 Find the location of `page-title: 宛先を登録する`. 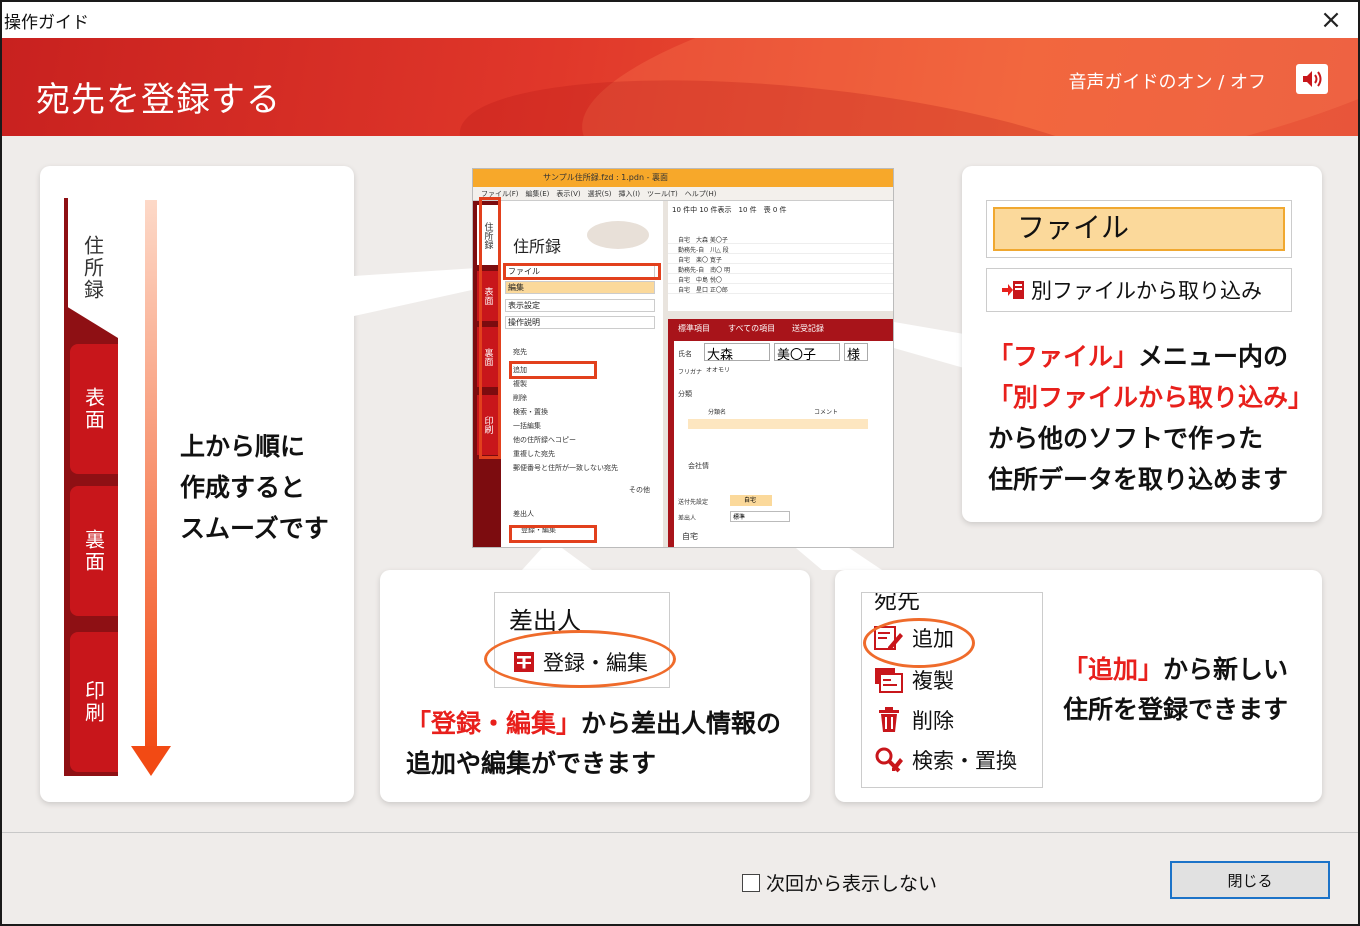

page-title: 宛先を登録する is located at coordinates (158, 100).